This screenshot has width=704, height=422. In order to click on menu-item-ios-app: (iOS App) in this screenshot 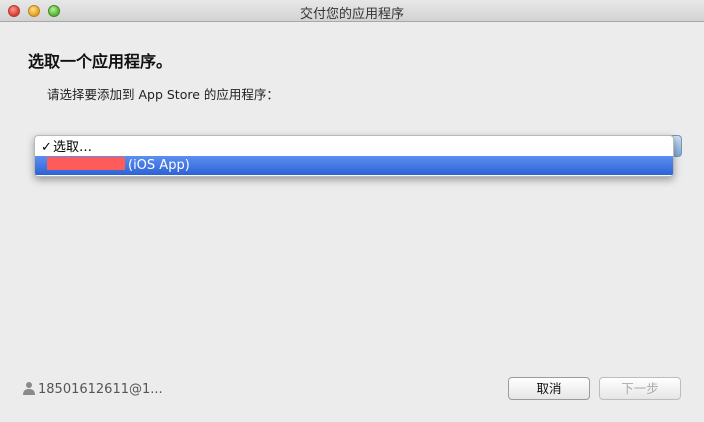, I will do `click(354, 165)`.